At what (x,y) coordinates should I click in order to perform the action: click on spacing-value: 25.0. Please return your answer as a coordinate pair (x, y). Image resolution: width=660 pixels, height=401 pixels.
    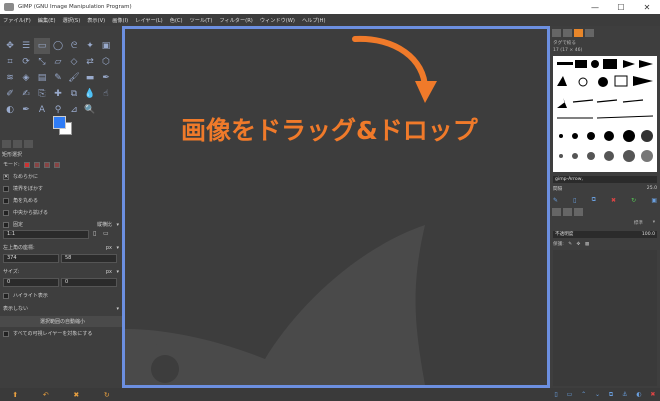
    Looking at the image, I should click on (652, 188).